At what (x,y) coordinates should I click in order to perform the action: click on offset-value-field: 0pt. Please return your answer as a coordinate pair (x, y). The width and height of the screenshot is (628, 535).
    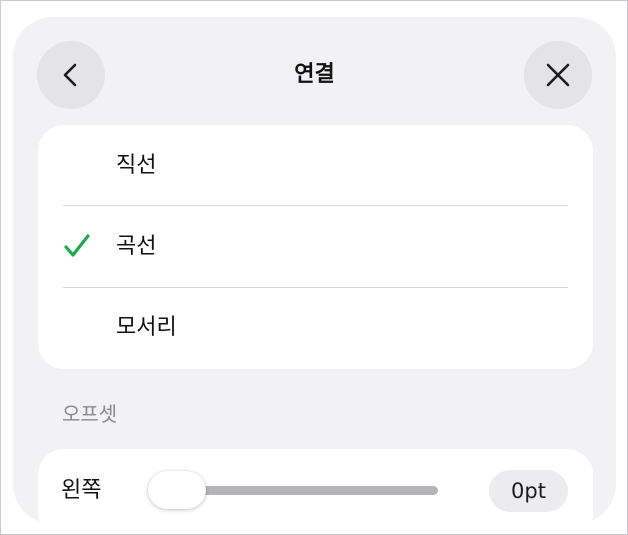
    Looking at the image, I should click on (528, 491).